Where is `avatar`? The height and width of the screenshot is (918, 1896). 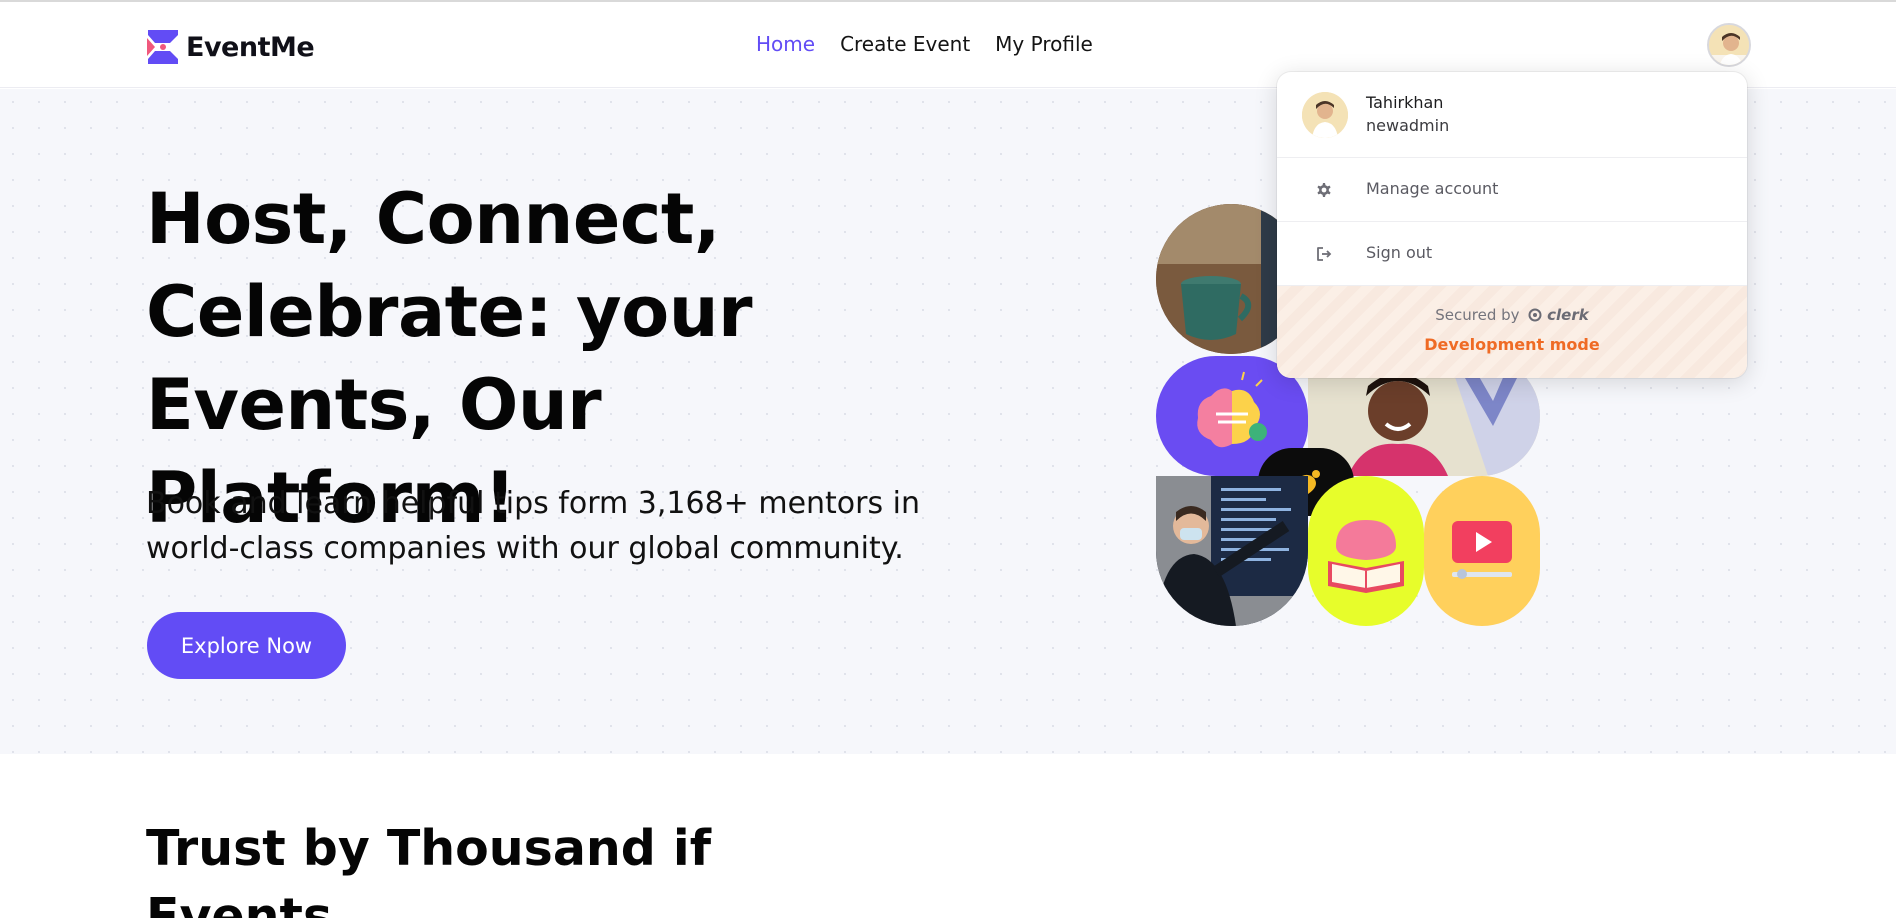 avatar is located at coordinates (1729, 45).